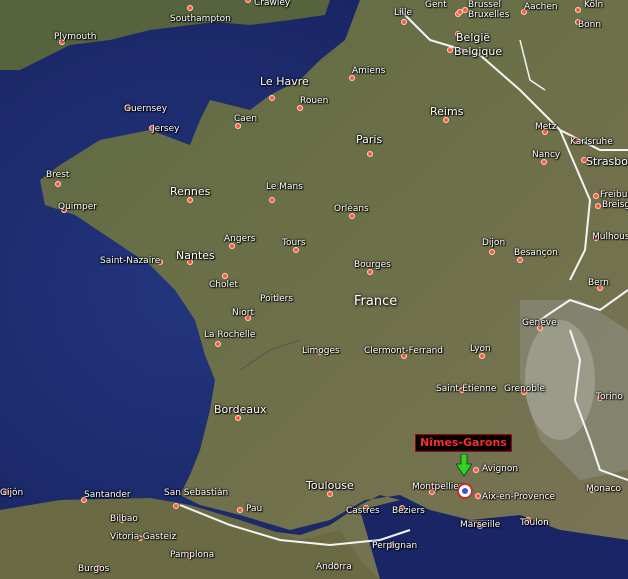 This screenshot has width=628, height=579. I want to click on city-label: Paris, so click(369, 140).